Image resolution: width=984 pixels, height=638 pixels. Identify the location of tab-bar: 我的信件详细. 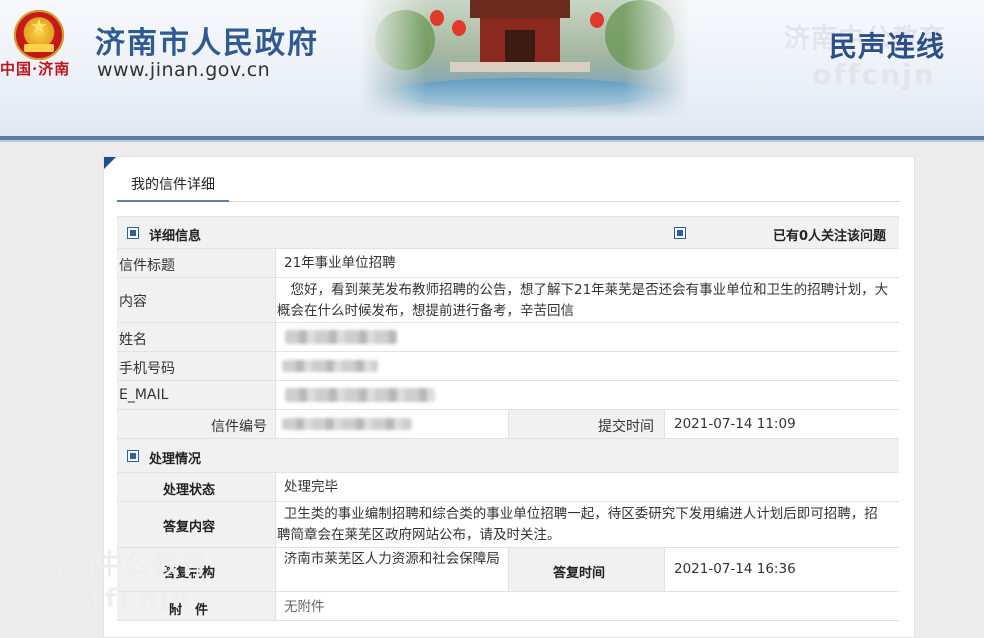
(509, 188).